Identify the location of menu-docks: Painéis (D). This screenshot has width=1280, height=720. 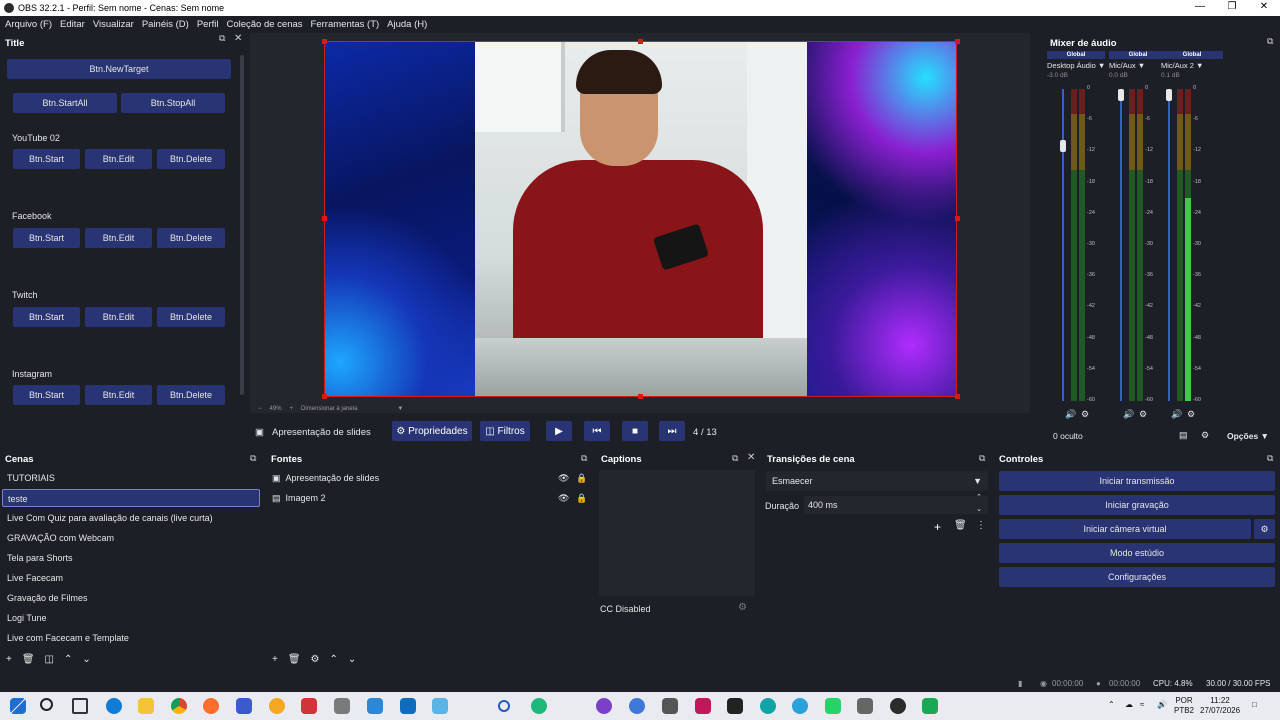
(165, 24).